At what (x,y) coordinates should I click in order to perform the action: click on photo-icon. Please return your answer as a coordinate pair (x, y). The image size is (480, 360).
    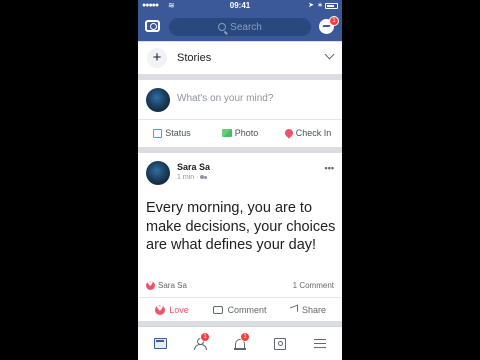
    Looking at the image, I should click on (226, 133).